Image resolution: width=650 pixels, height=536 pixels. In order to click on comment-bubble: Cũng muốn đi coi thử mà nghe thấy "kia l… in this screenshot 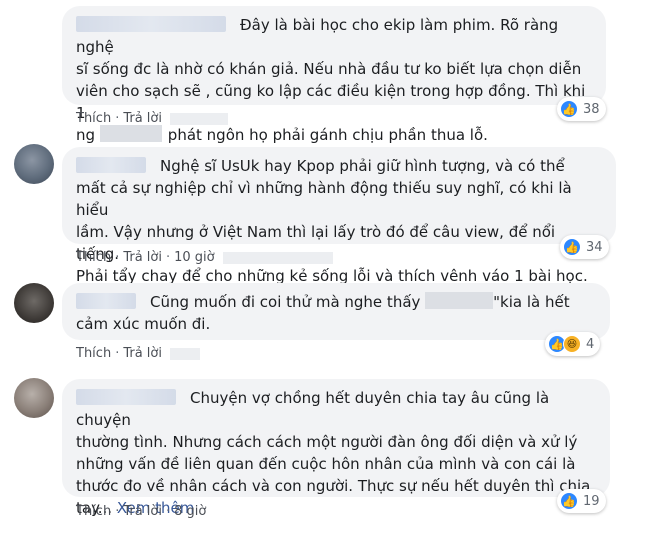, I will do `click(336, 311)`.